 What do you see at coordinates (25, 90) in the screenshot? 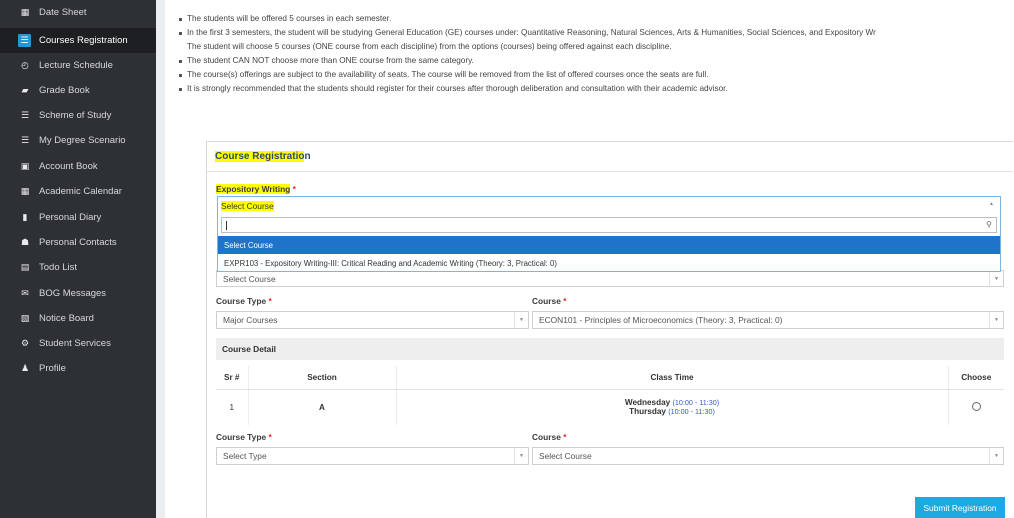
I see `book-icon: ▰` at bounding box center [25, 90].